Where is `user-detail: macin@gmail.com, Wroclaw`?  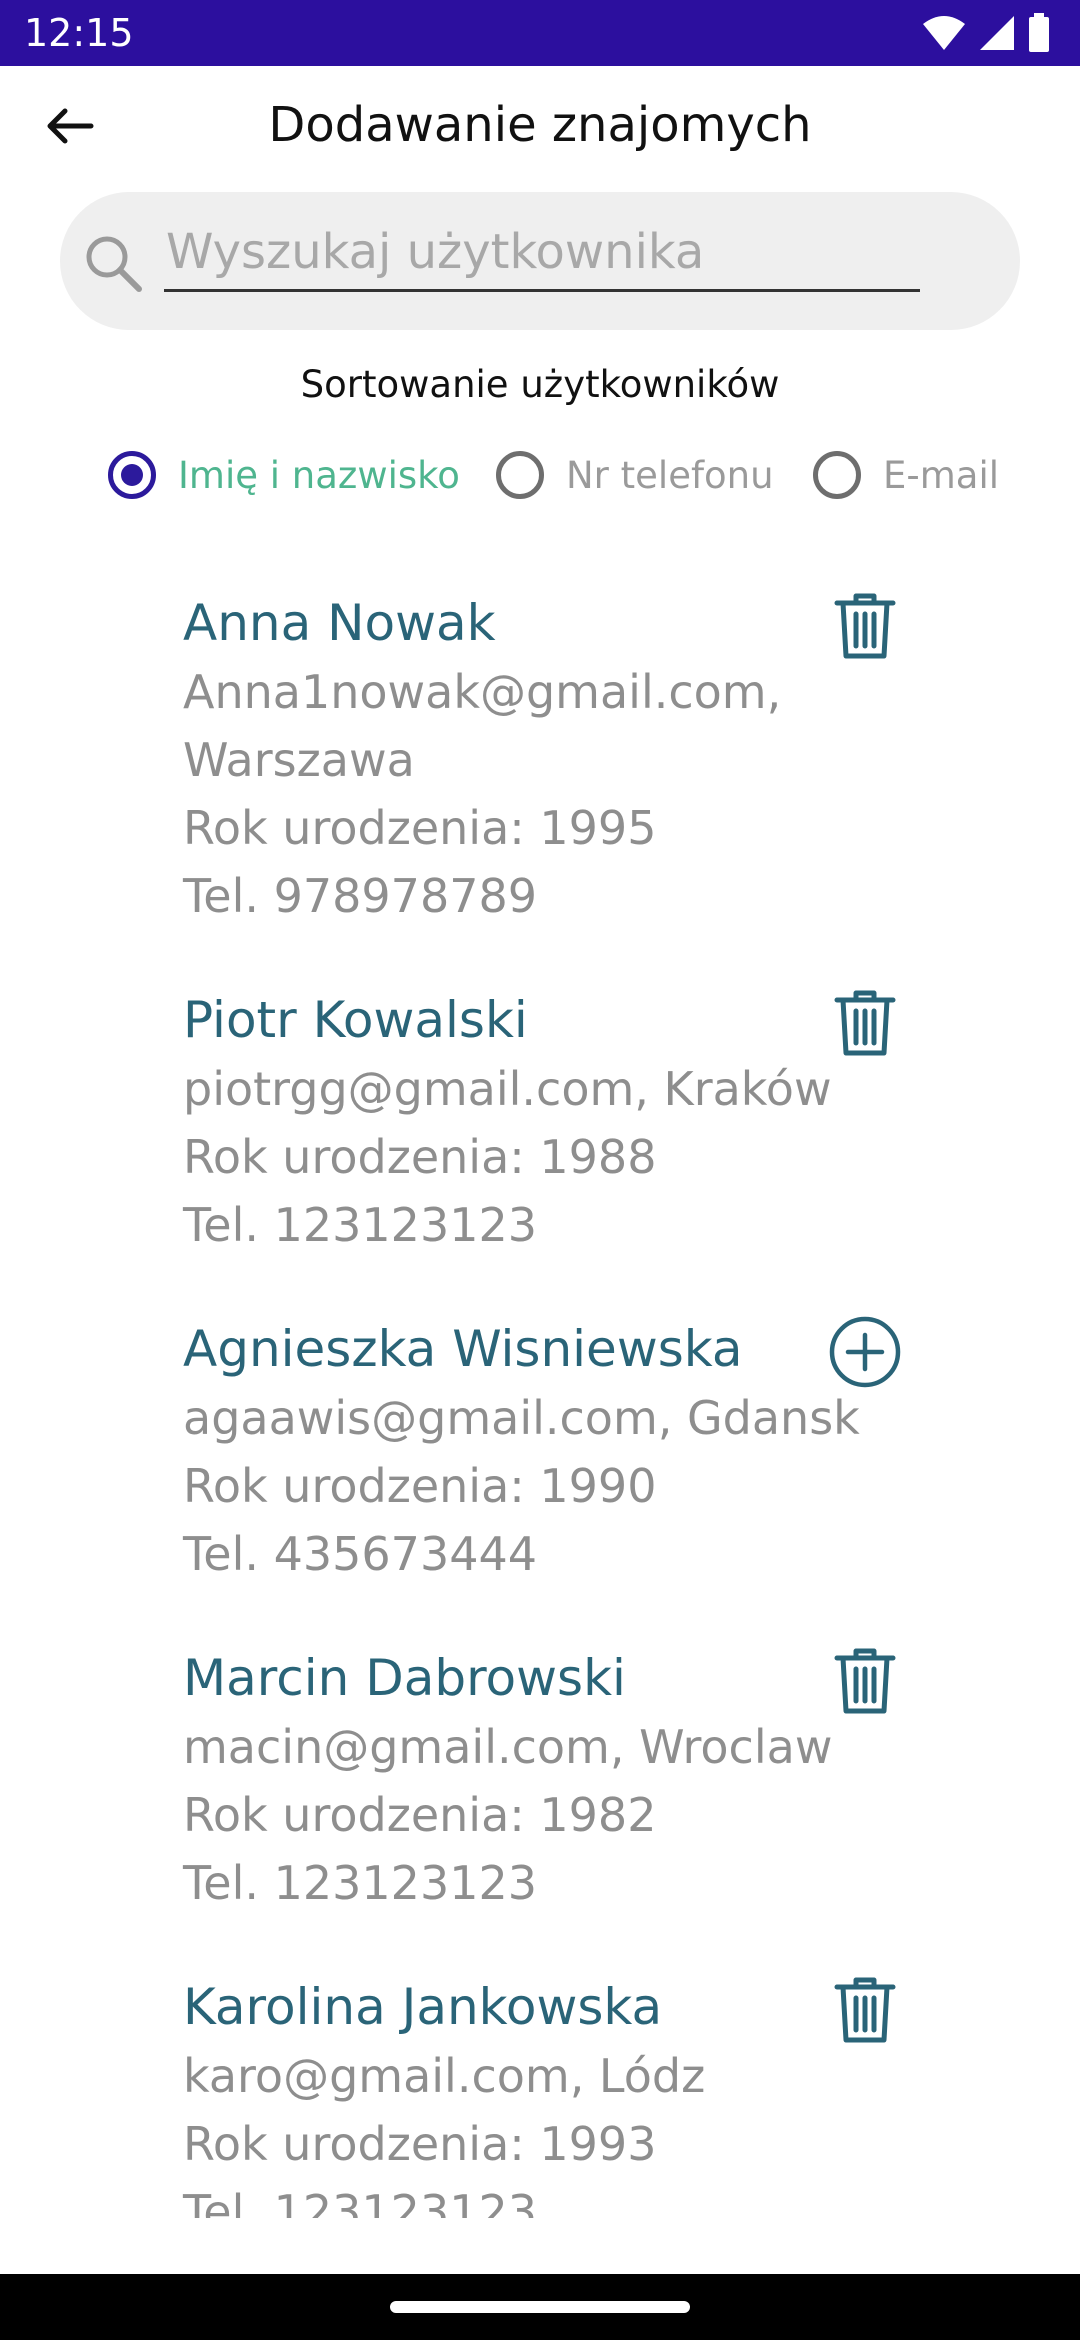 user-detail: macin@gmail.com, Wroclaw is located at coordinates (508, 1747).